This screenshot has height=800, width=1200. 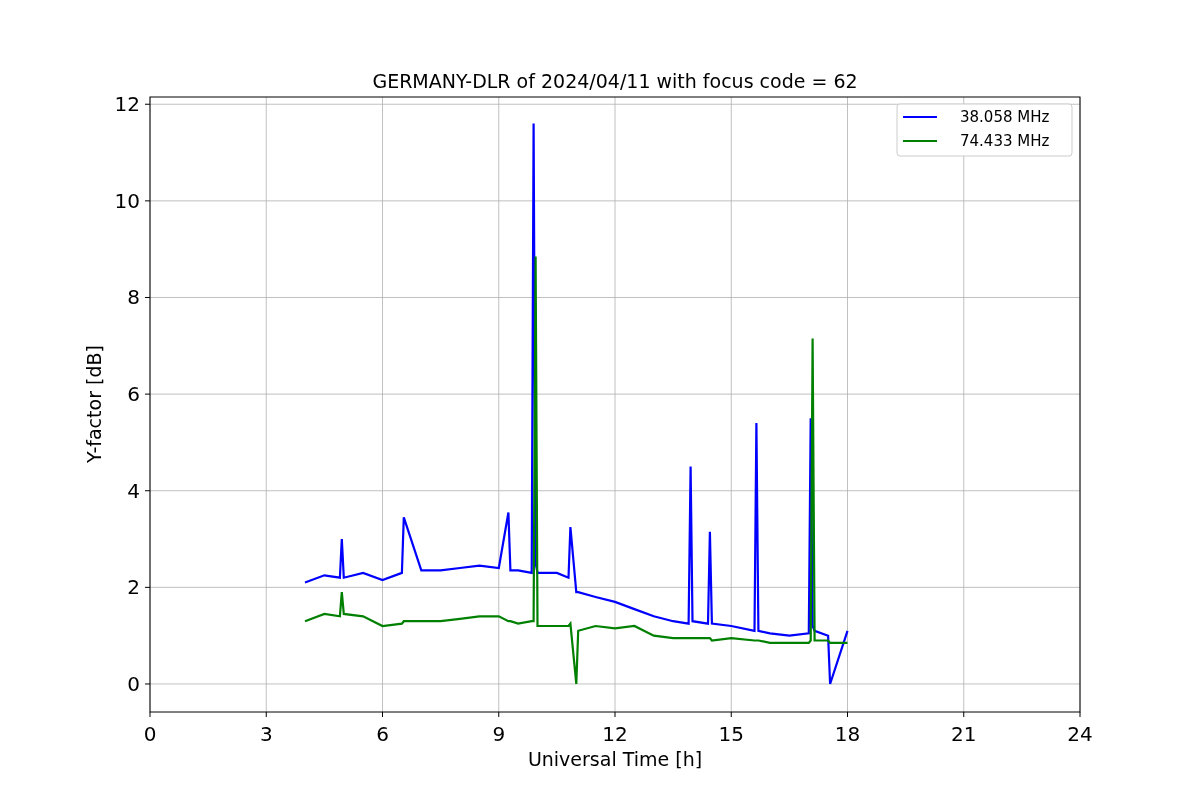 I want to click on y-tick-label: 12, so click(x=127, y=104).